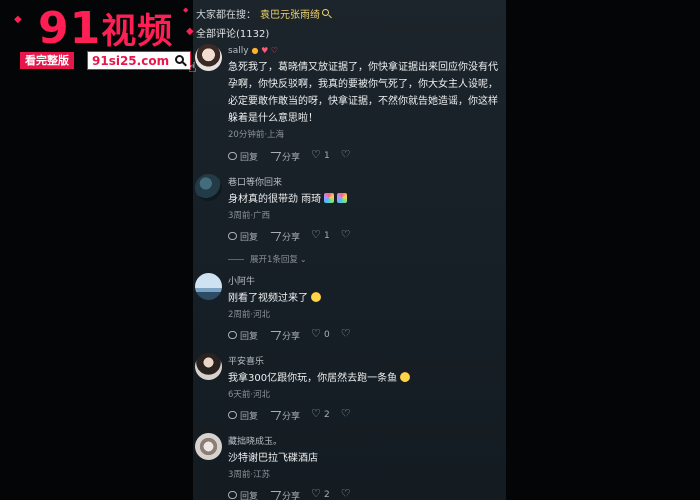  I want to click on search-suggestion: 大家都在搜： 袁巴元张雨绮, so click(262, 13).